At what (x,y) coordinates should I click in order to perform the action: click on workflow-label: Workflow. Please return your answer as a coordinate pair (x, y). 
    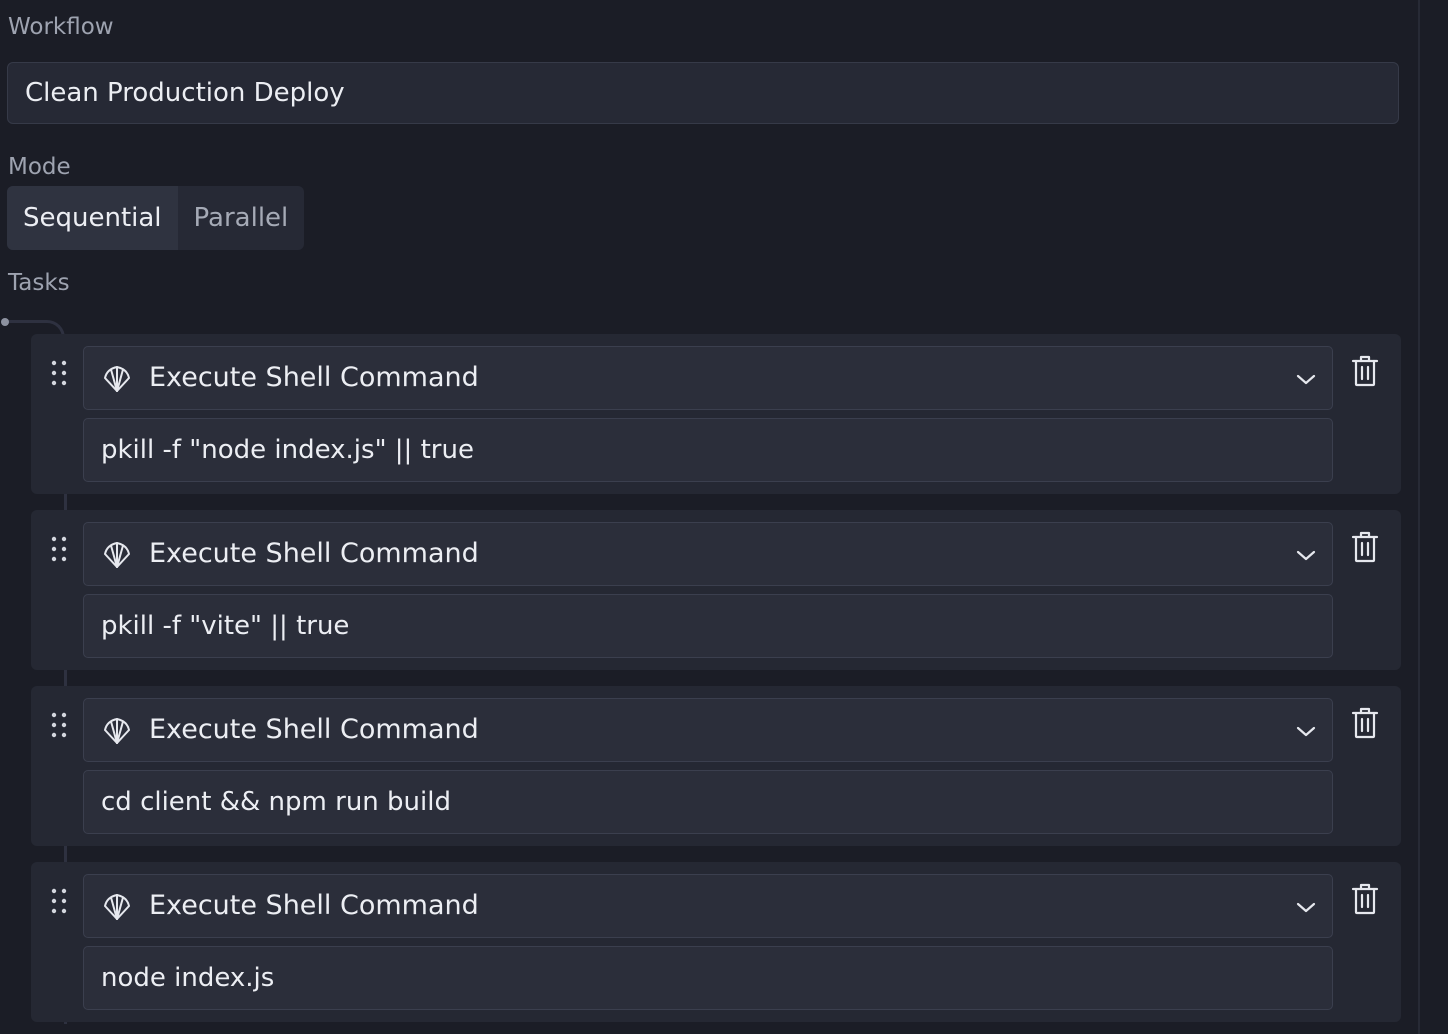
    Looking at the image, I should click on (61, 27).